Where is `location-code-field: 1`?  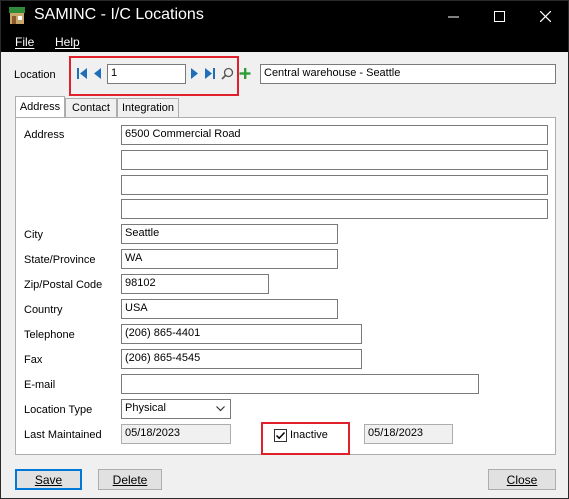 location-code-field: 1 is located at coordinates (146, 74).